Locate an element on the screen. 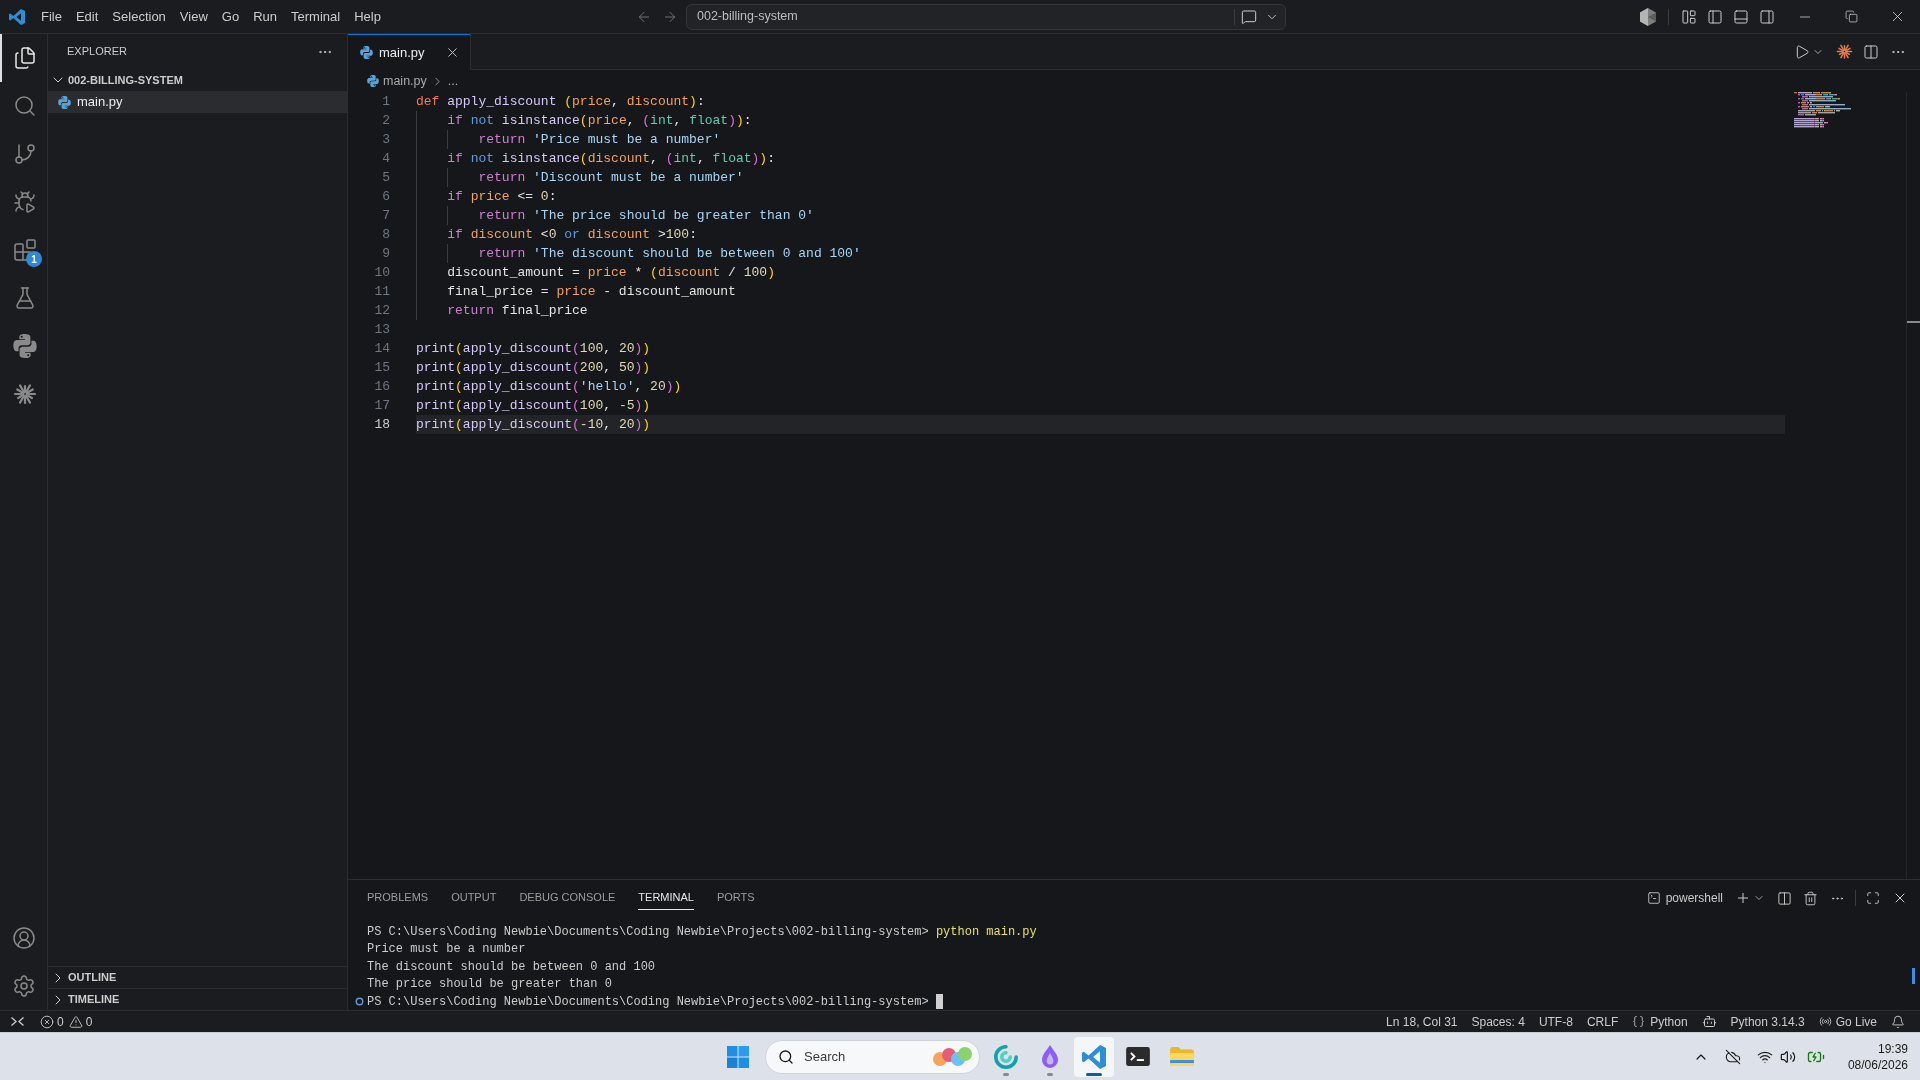 The image size is (1920, 1080). command-marker-icon is located at coordinates (359, 1002).